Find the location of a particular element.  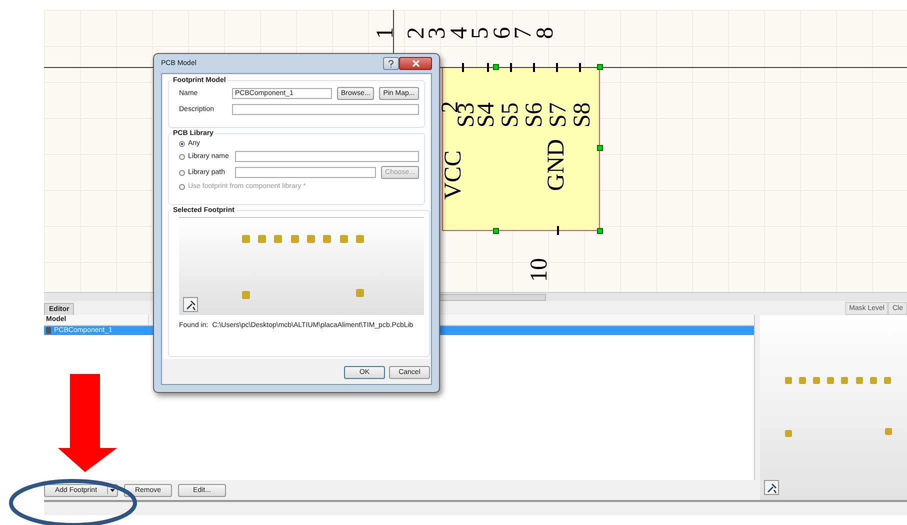

pin-number: 1 is located at coordinates (386, 33).